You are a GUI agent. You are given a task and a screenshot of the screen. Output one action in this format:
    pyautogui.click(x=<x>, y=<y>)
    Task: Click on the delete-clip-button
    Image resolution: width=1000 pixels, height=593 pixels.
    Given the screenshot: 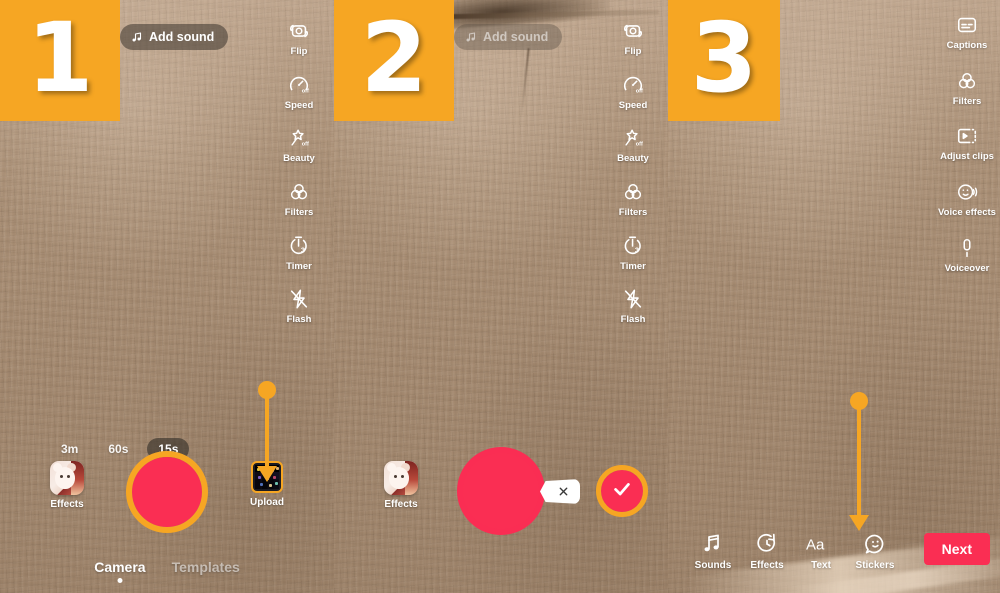 What is the action you would take?
    pyautogui.click(x=560, y=491)
    